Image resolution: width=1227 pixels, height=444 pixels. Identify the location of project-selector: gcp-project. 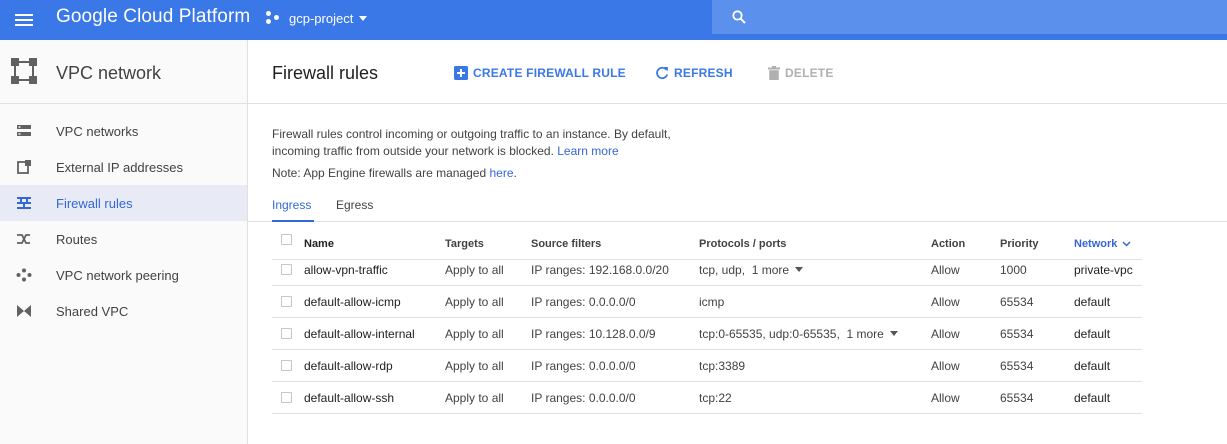
(317, 18).